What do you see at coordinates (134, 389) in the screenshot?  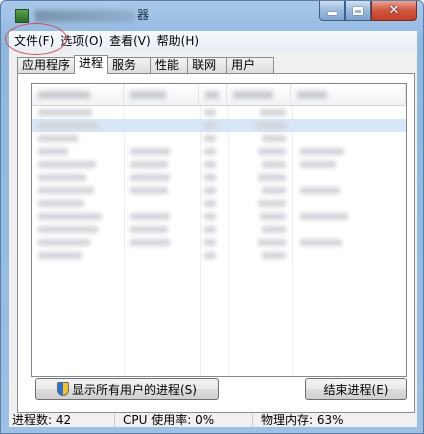 I see `show-all-users-label: 显示所有用户的进程(S)` at bounding box center [134, 389].